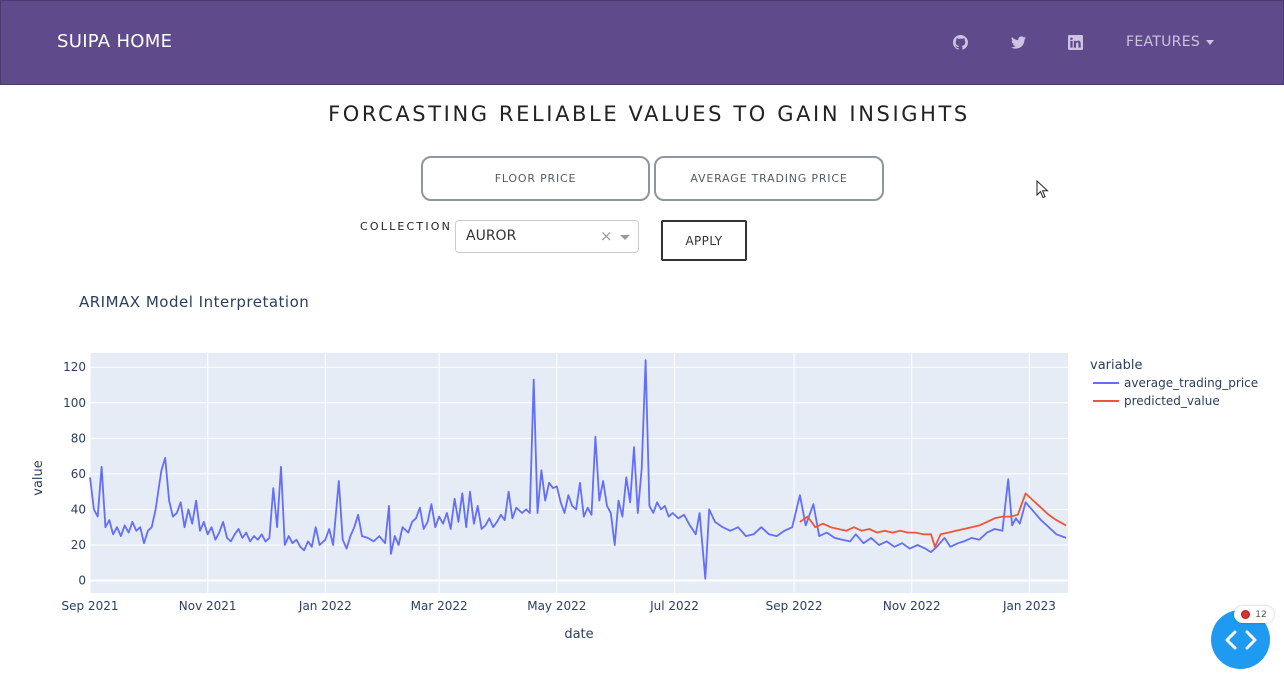  Describe the element at coordinates (1191, 383) in the screenshot. I see `legend-label-average: average_trading_price` at that location.